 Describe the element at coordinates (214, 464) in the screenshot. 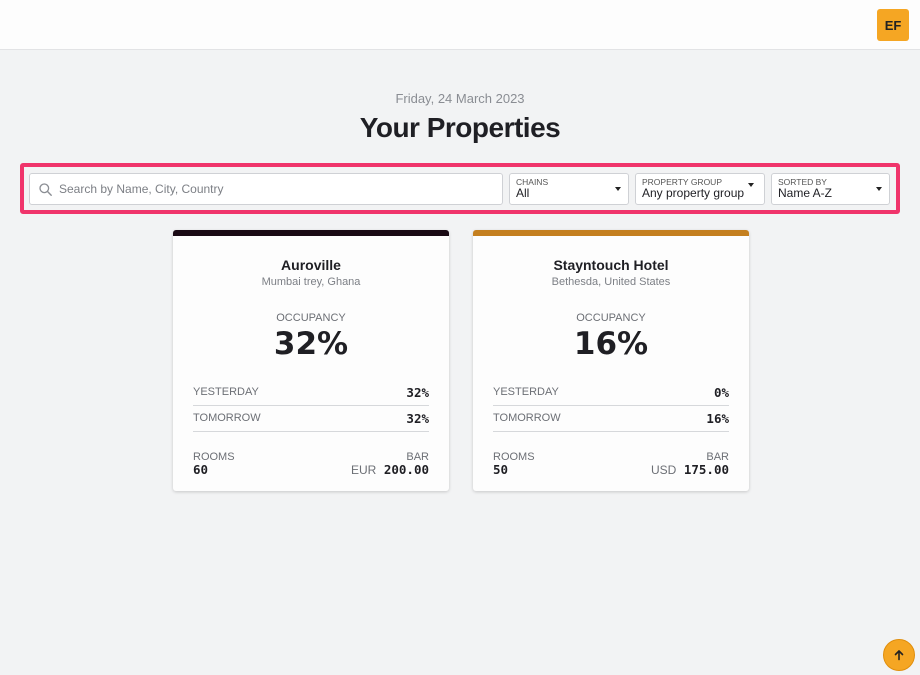

I see `rooms-block: ROOMS 60` at that location.